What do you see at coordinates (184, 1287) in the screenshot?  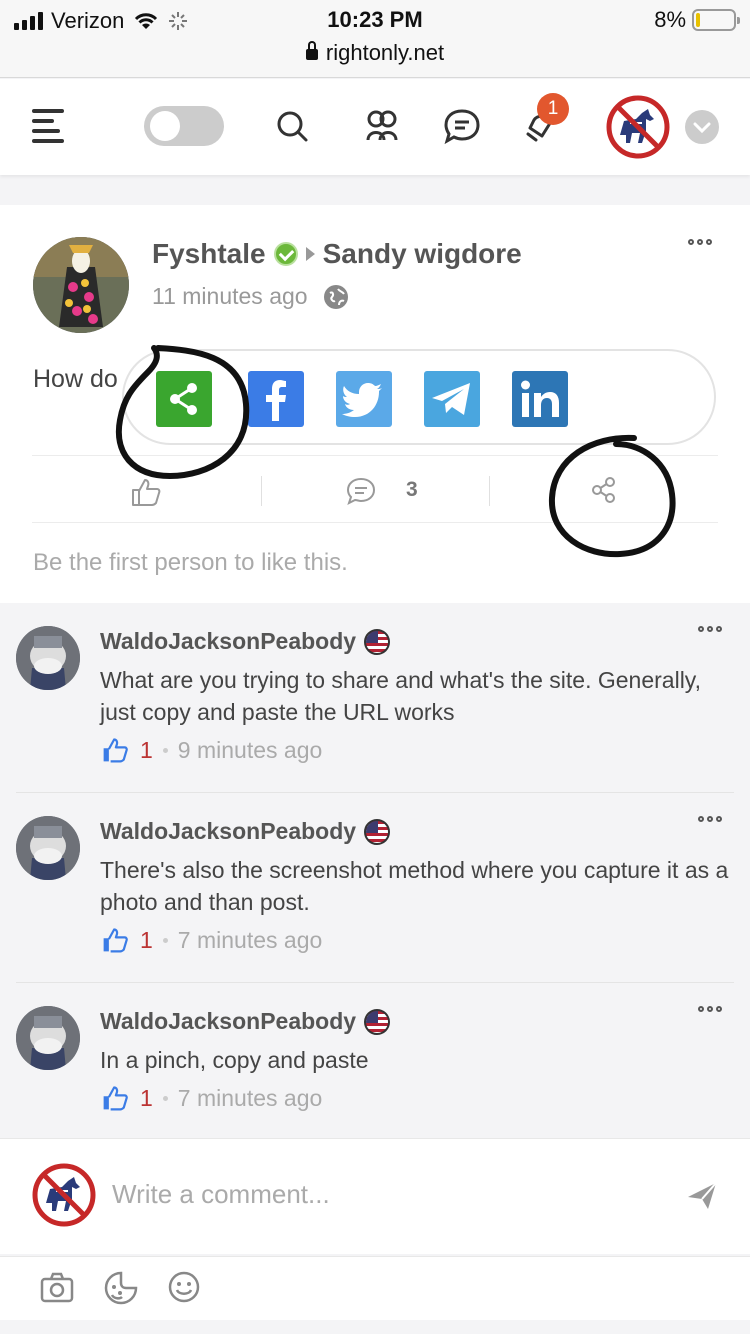 I see `emoji-icon` at bounding box center [184, 1287].